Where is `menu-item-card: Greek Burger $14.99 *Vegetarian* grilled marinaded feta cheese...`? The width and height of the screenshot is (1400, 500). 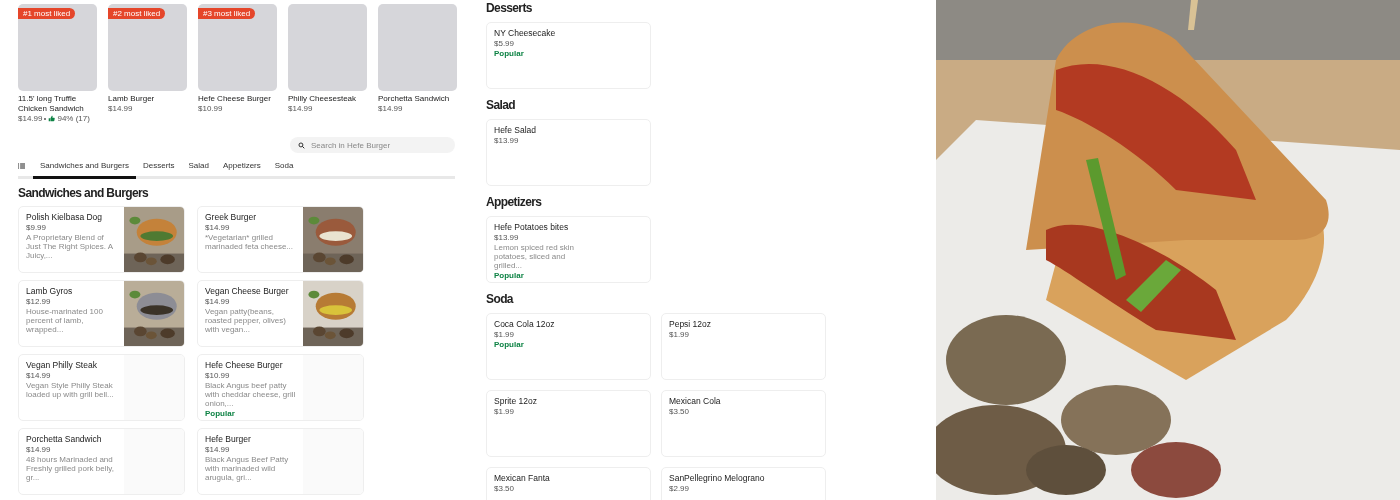
menu-item-card: Greek Burger $14.99 *Vegetarian* grilled marinaded feta cheese... is located at coordinates (280, 239).